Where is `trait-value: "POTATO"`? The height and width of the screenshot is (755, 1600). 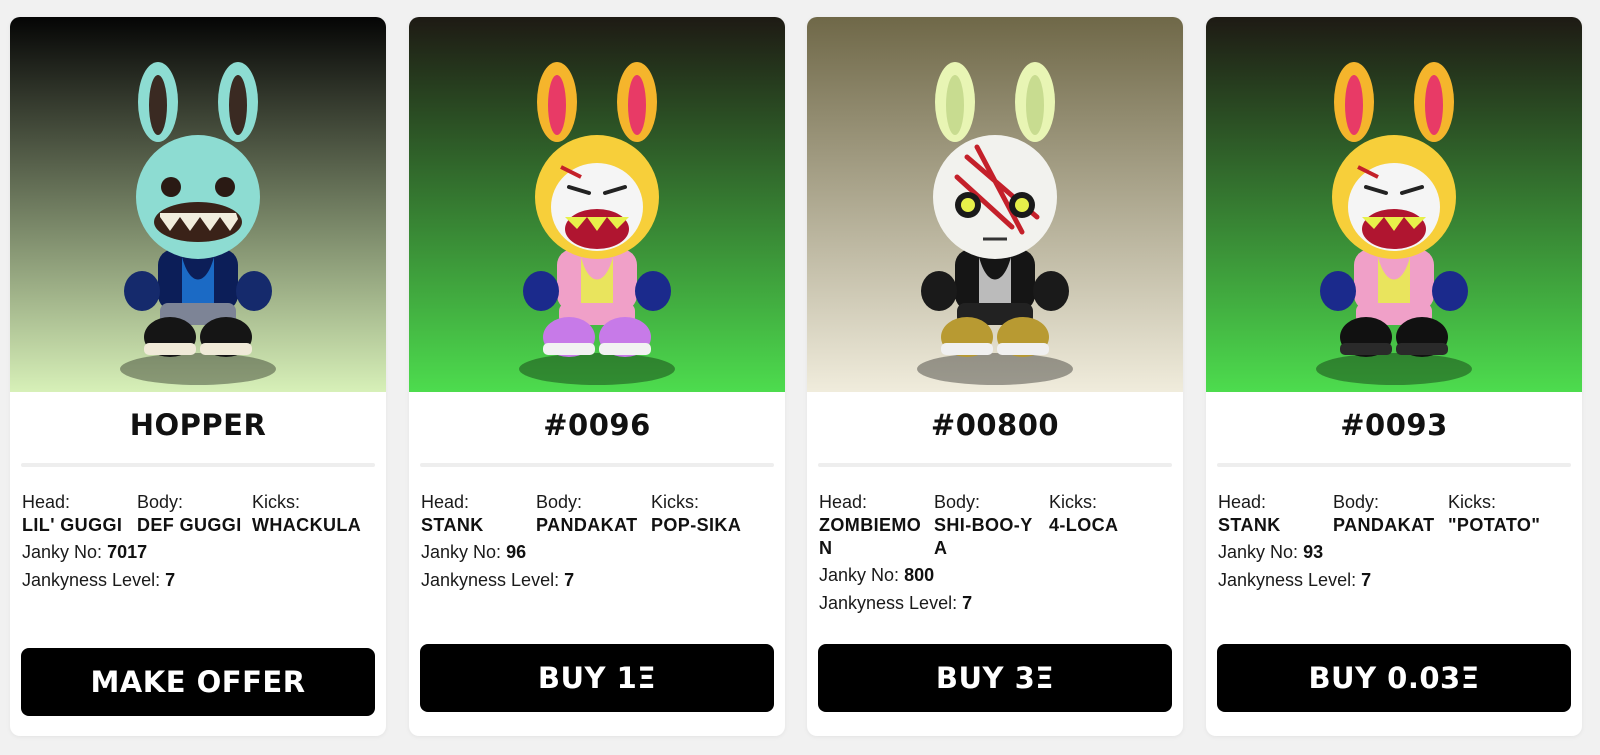
trait-value: "POTATO" is located at coordinates (1494, 525).